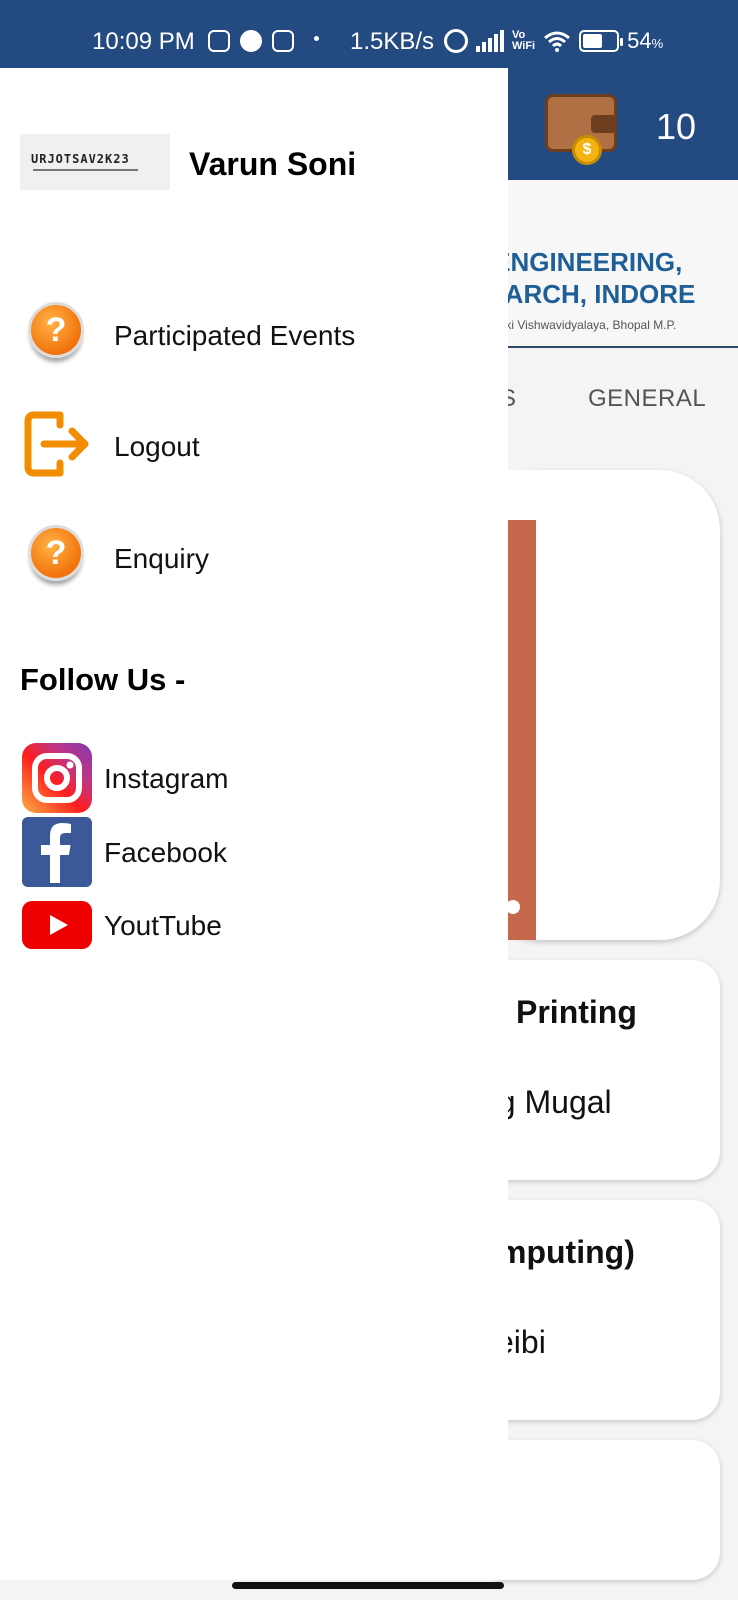  Describe the element at coordinates (368, 1585) in the screenshot. I see `gesture-navigation-bar` at that location.